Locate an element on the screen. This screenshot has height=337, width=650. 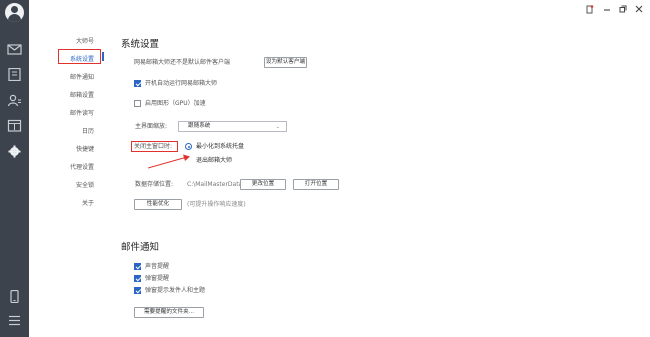
mail-notify-title: 邮件通知 is located at coordinates (140, 247).